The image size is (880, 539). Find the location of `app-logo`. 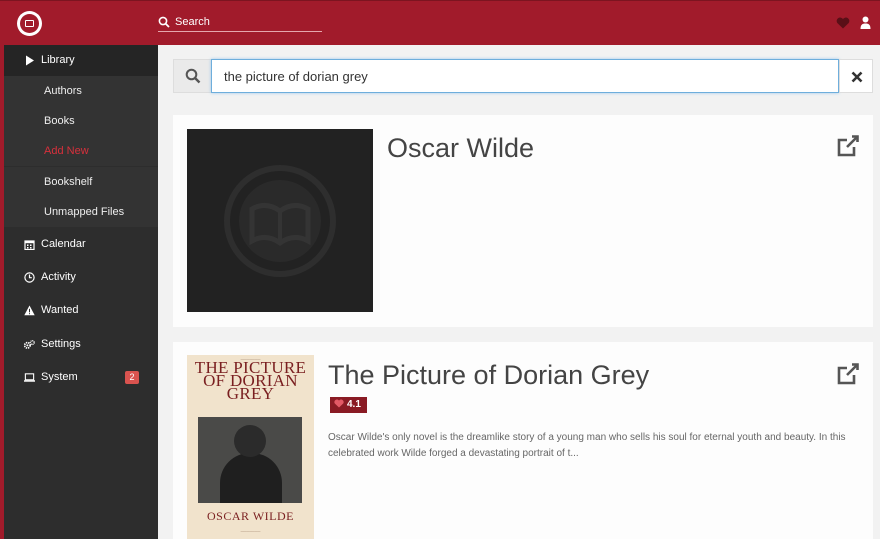

app-logo is located at coordinates (29, 23).